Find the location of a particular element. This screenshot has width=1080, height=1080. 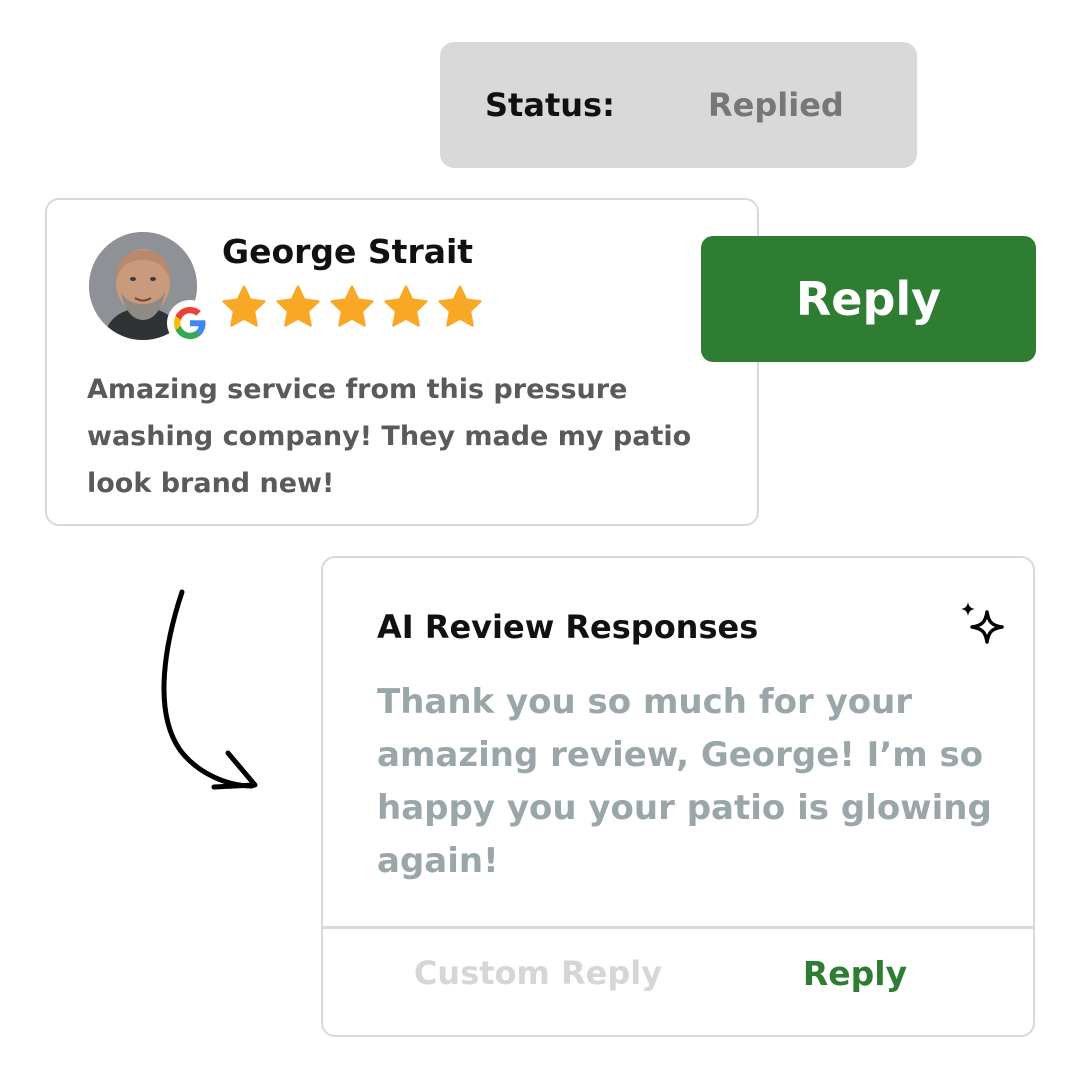

curved-arrow-icon is located at coordinates (209, 689).